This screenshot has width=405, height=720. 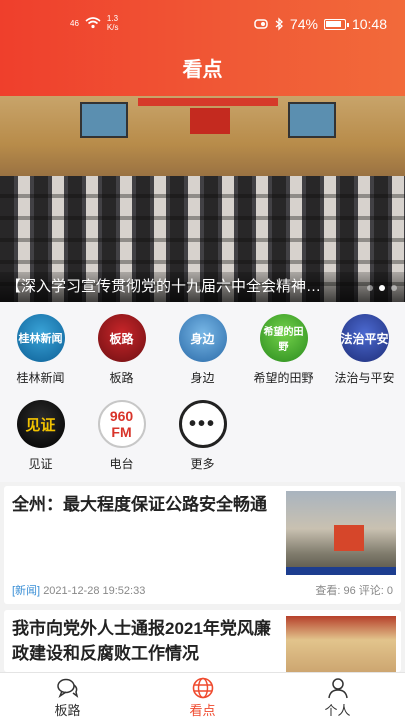 I want to click on channel-label: 见证, so click(x=40, y=464).